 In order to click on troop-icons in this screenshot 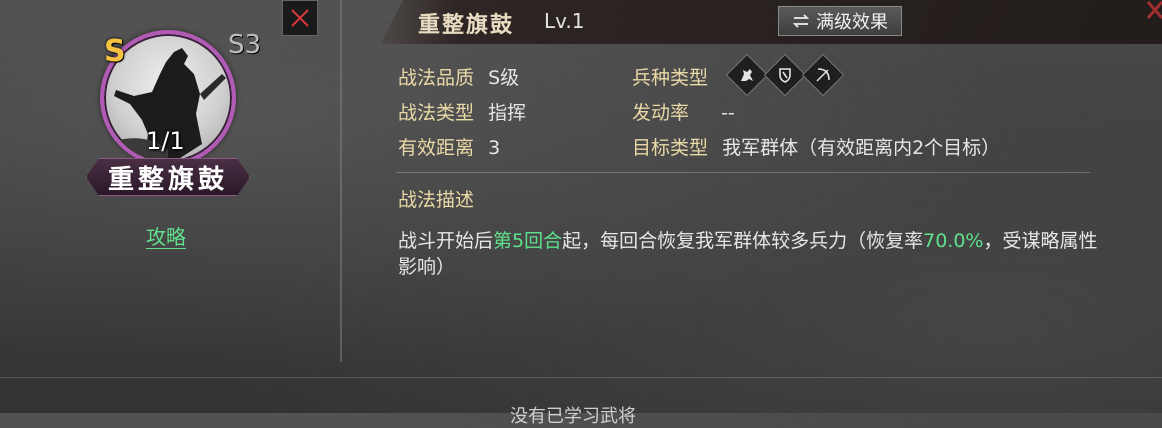, I will do `click(785, 75)`.